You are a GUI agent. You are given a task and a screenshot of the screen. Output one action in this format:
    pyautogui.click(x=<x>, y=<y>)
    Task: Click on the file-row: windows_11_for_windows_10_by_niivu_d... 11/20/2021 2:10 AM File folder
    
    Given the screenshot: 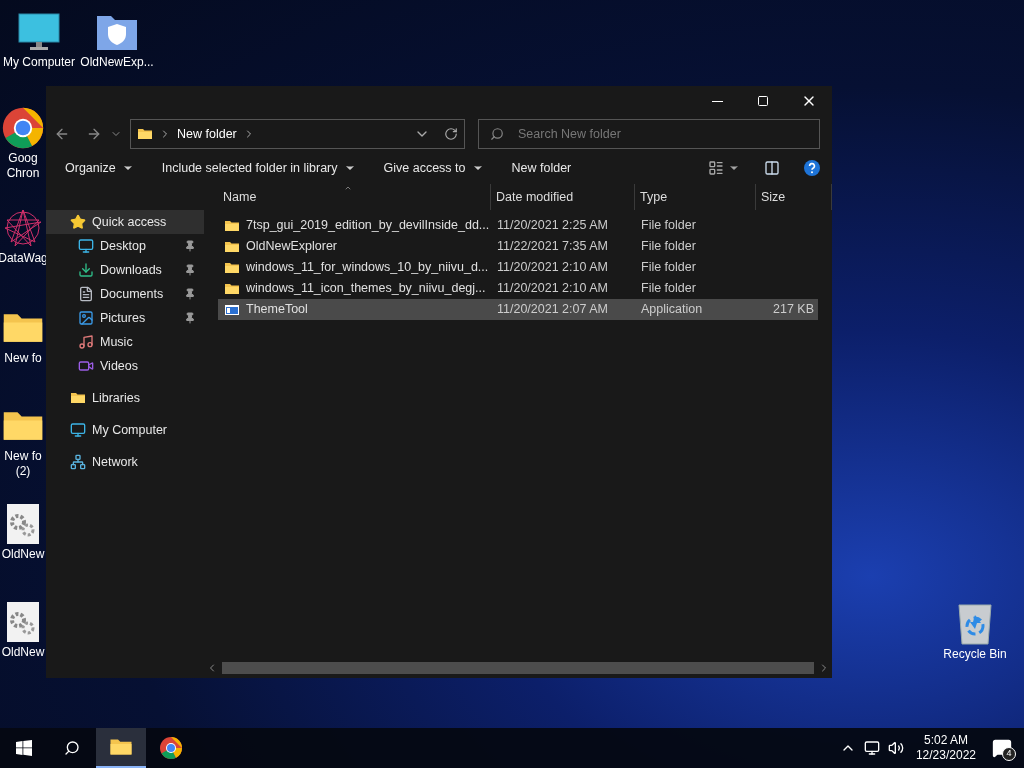 What is the action you would take?
    pyautogui.click(x=518, y=267)
    